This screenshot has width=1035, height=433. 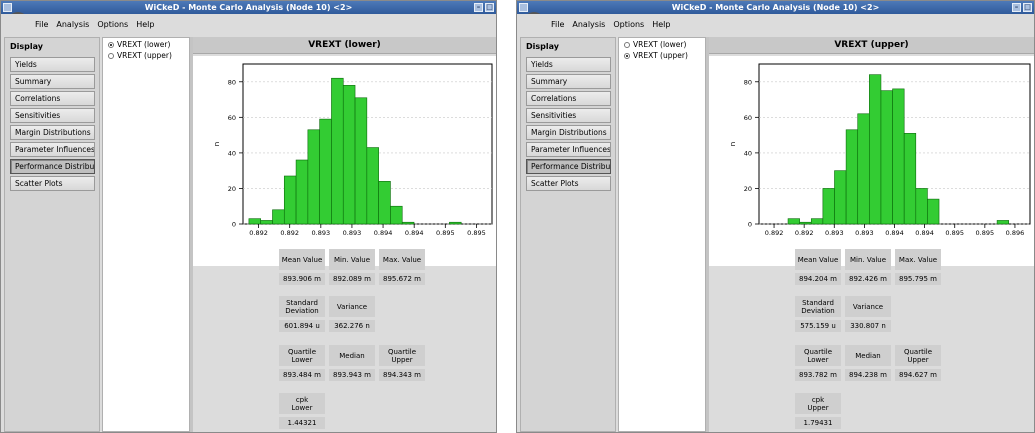 I want to click on mean-value: 893.906 m, so click(x=302, y=279).